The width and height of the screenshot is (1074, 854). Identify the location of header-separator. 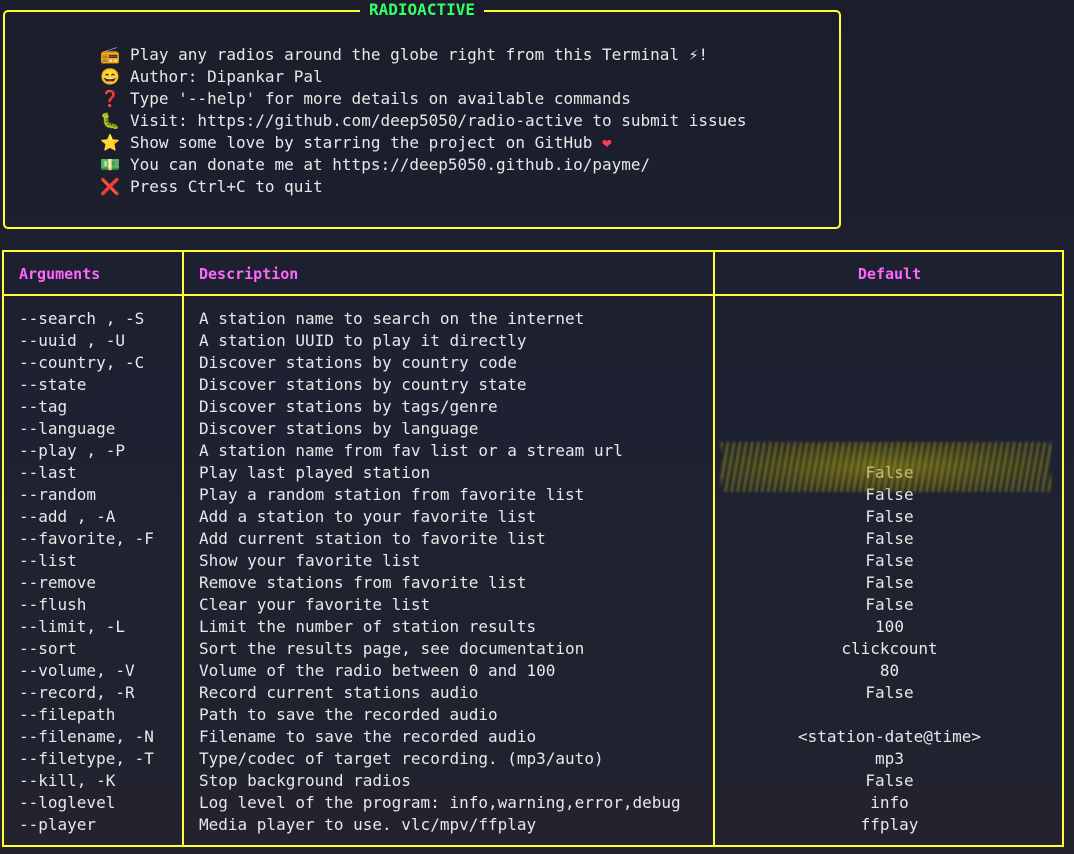
(533, 295).